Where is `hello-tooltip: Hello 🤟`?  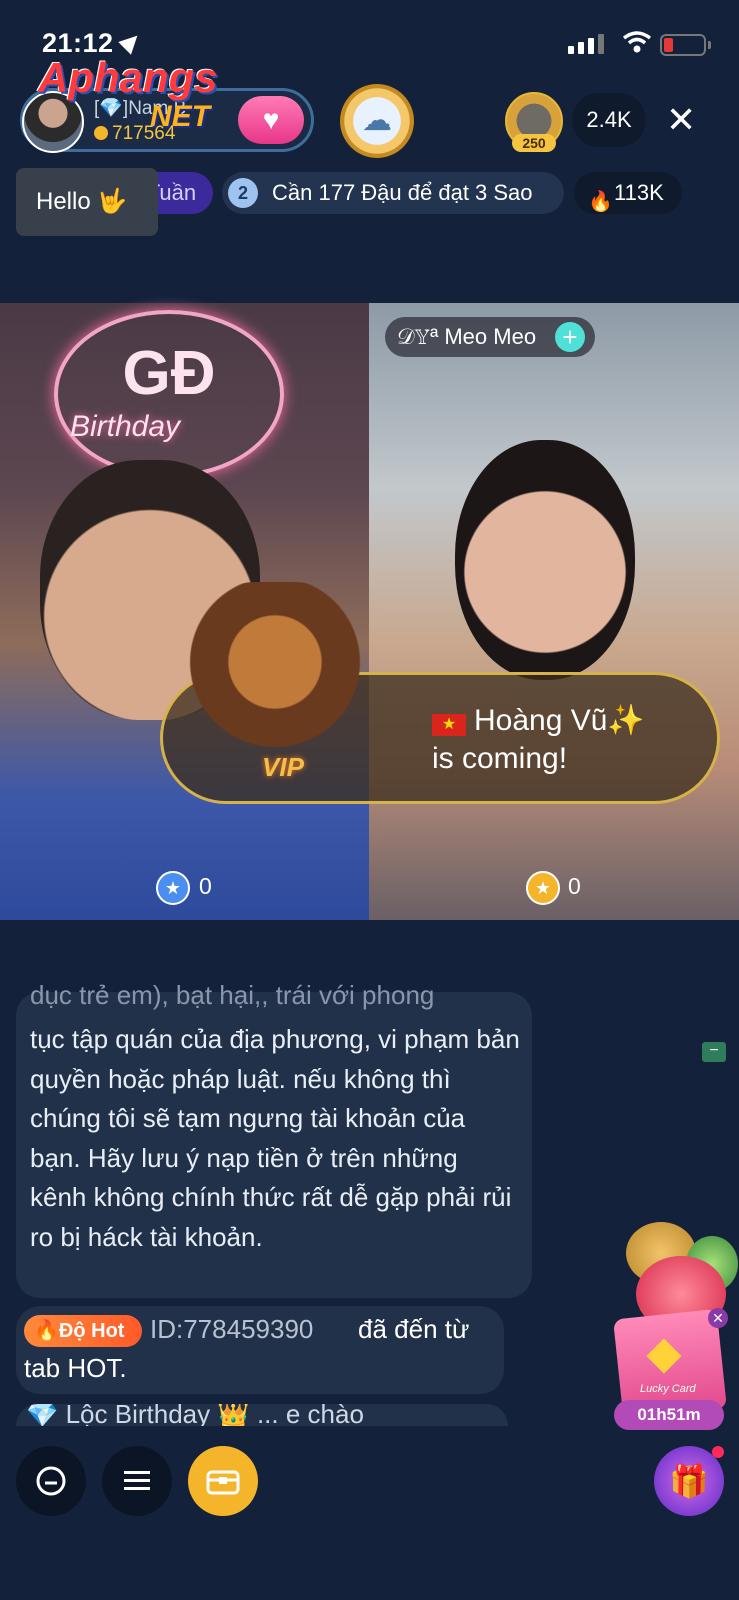
hello-tooltip: Hello 🤟 is located at coordinates (87, 202).